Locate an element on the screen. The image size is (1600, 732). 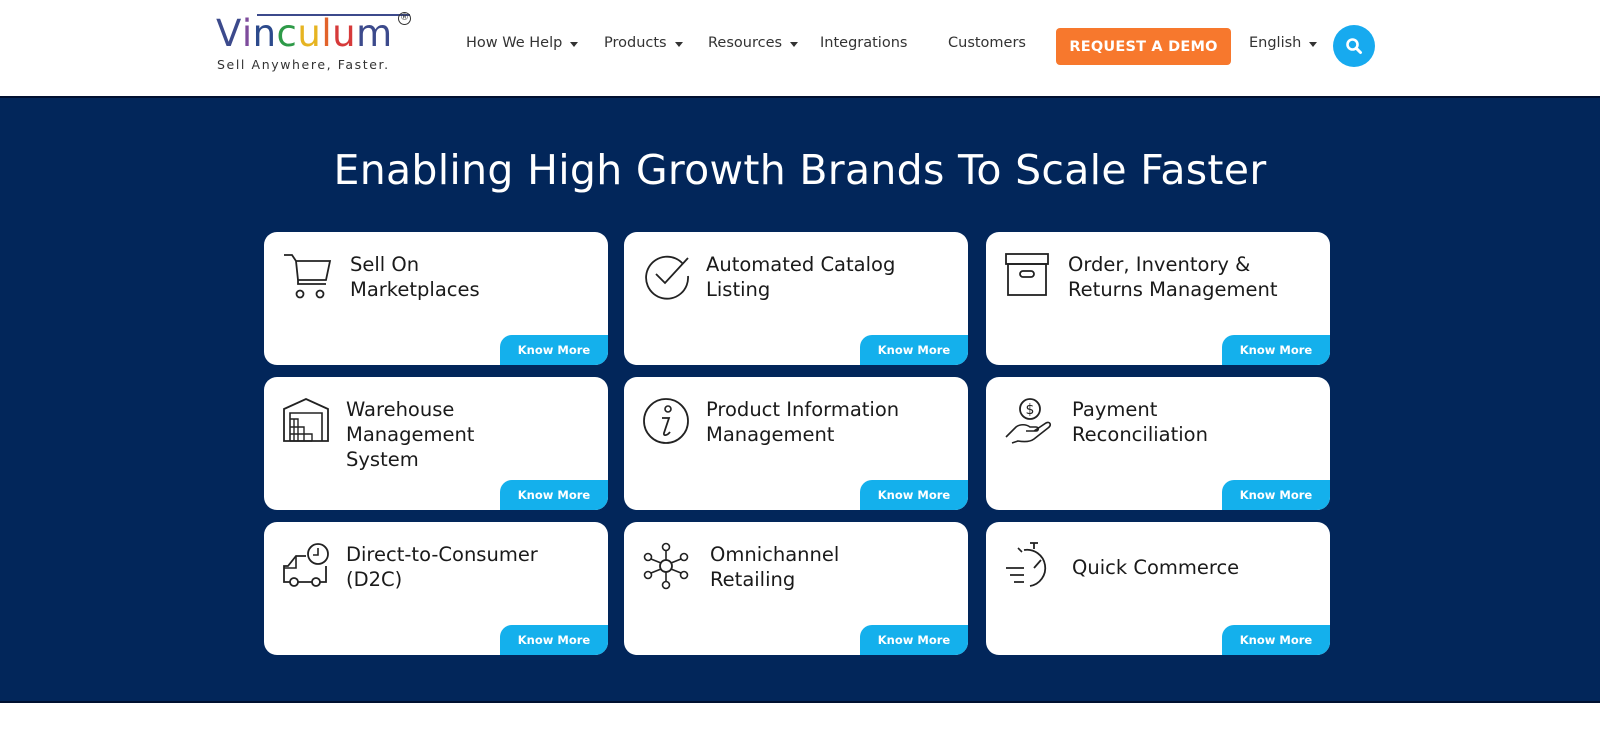
logo-wordmark: Vinculum is located at coordinates (304, 34).